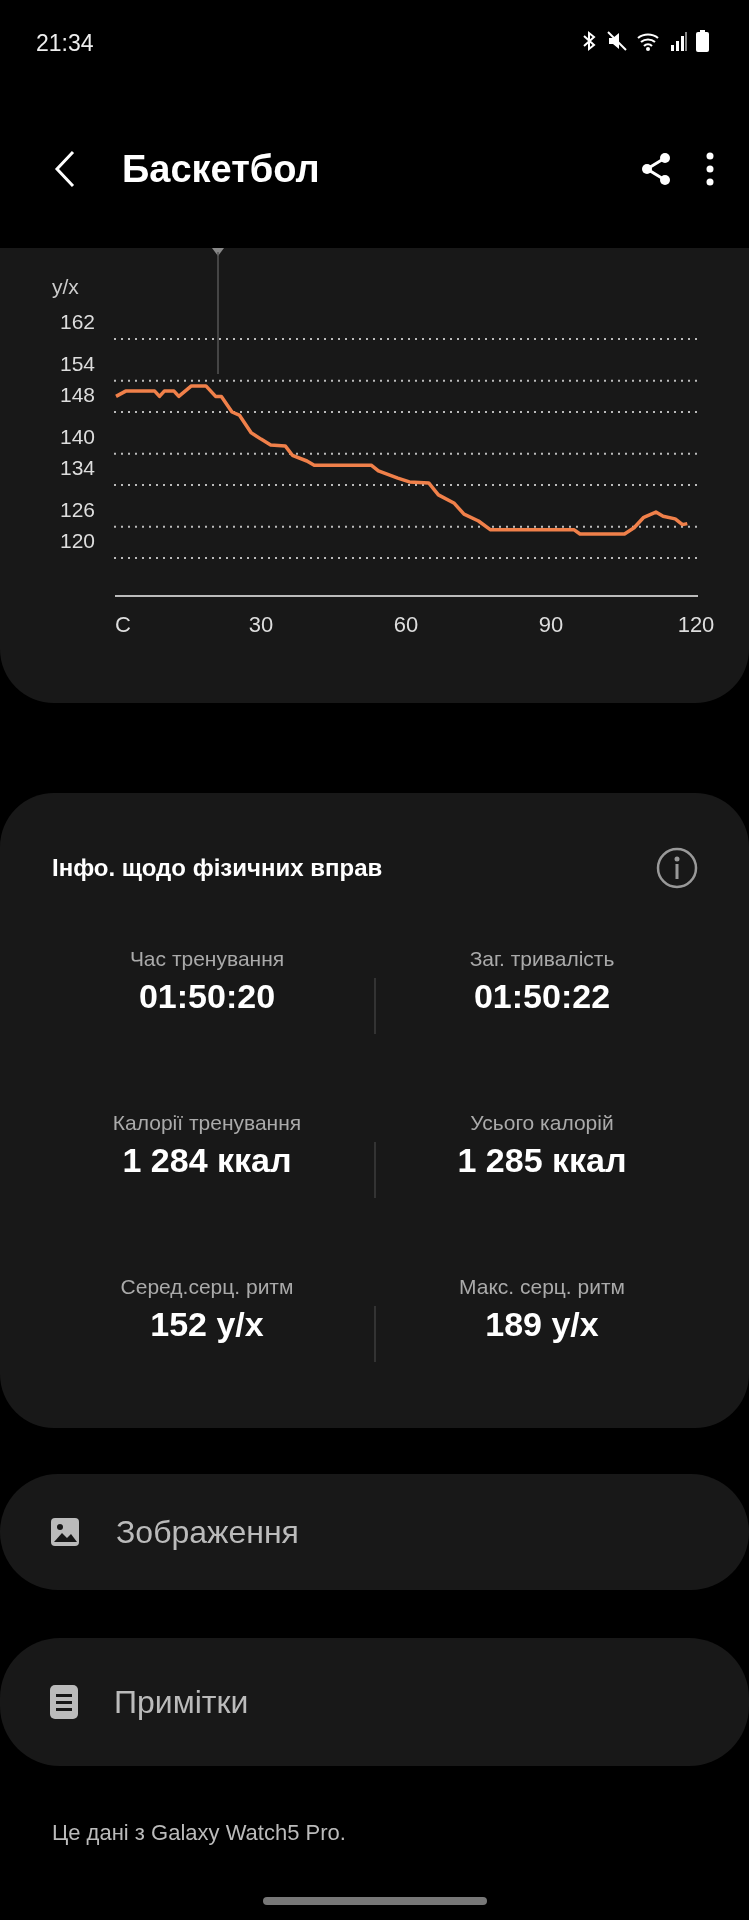 This screenshot has height=1920, width=749. Describe the element at coordinates (406, 624) in the screenshot. I see `x-tick-label: 60` at that location.